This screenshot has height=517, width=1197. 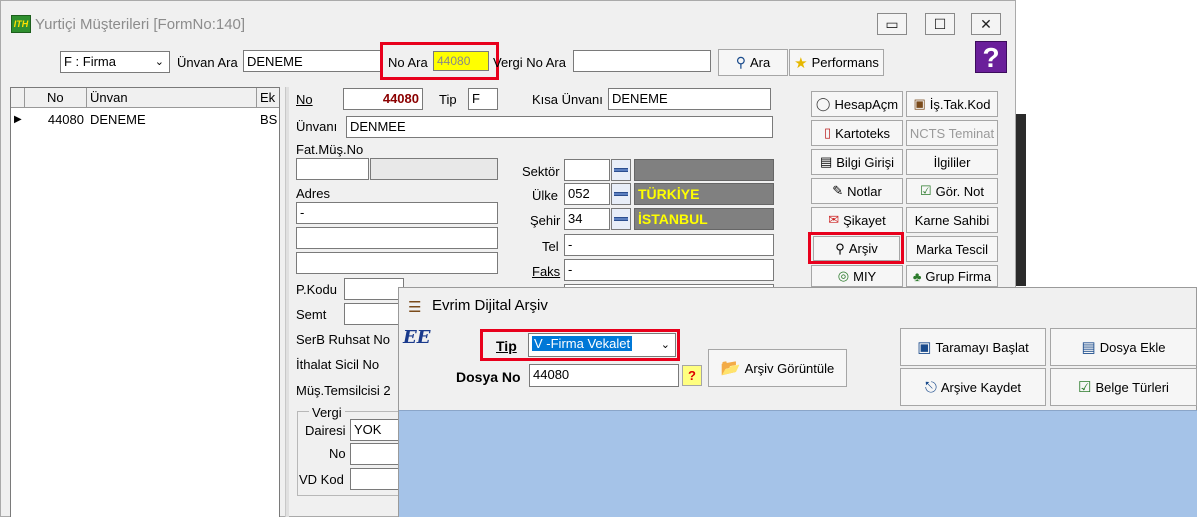 I want to click on grup-firma-button: ♣ Grup Firma, so click(x=952, y=276).